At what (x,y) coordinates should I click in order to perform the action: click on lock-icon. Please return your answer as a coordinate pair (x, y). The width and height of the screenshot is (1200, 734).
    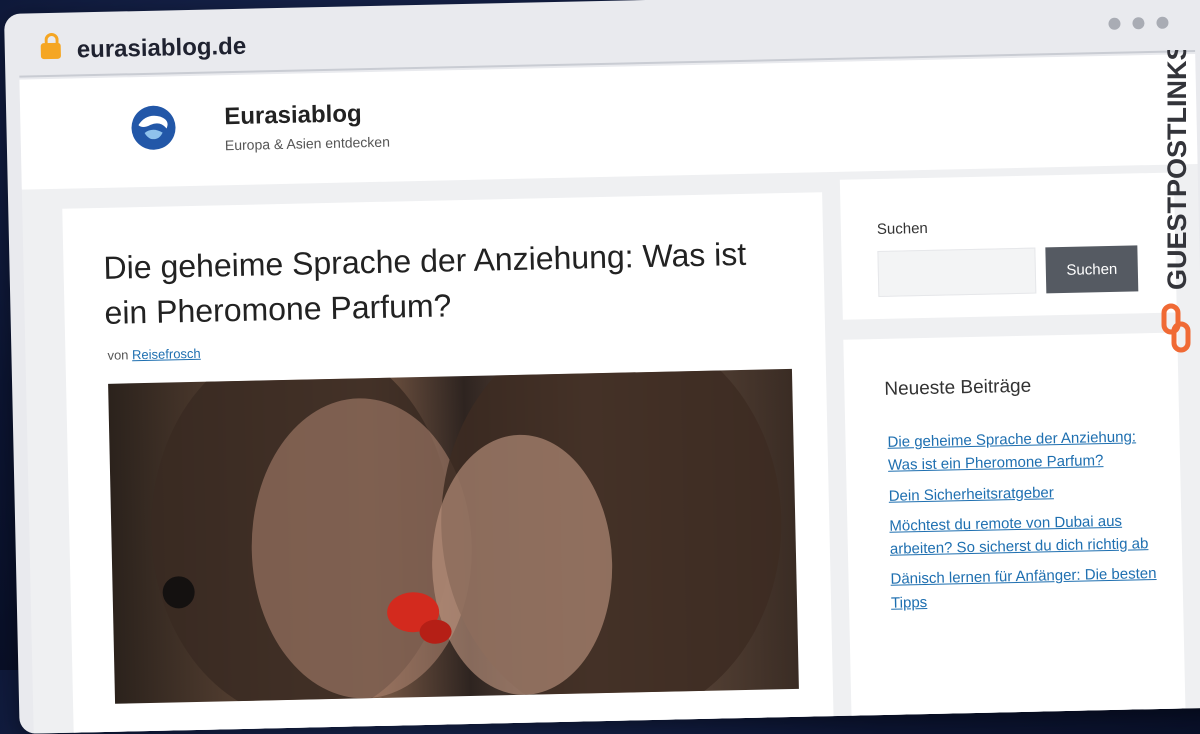
    Looking at the image, I should click on (50, 51).